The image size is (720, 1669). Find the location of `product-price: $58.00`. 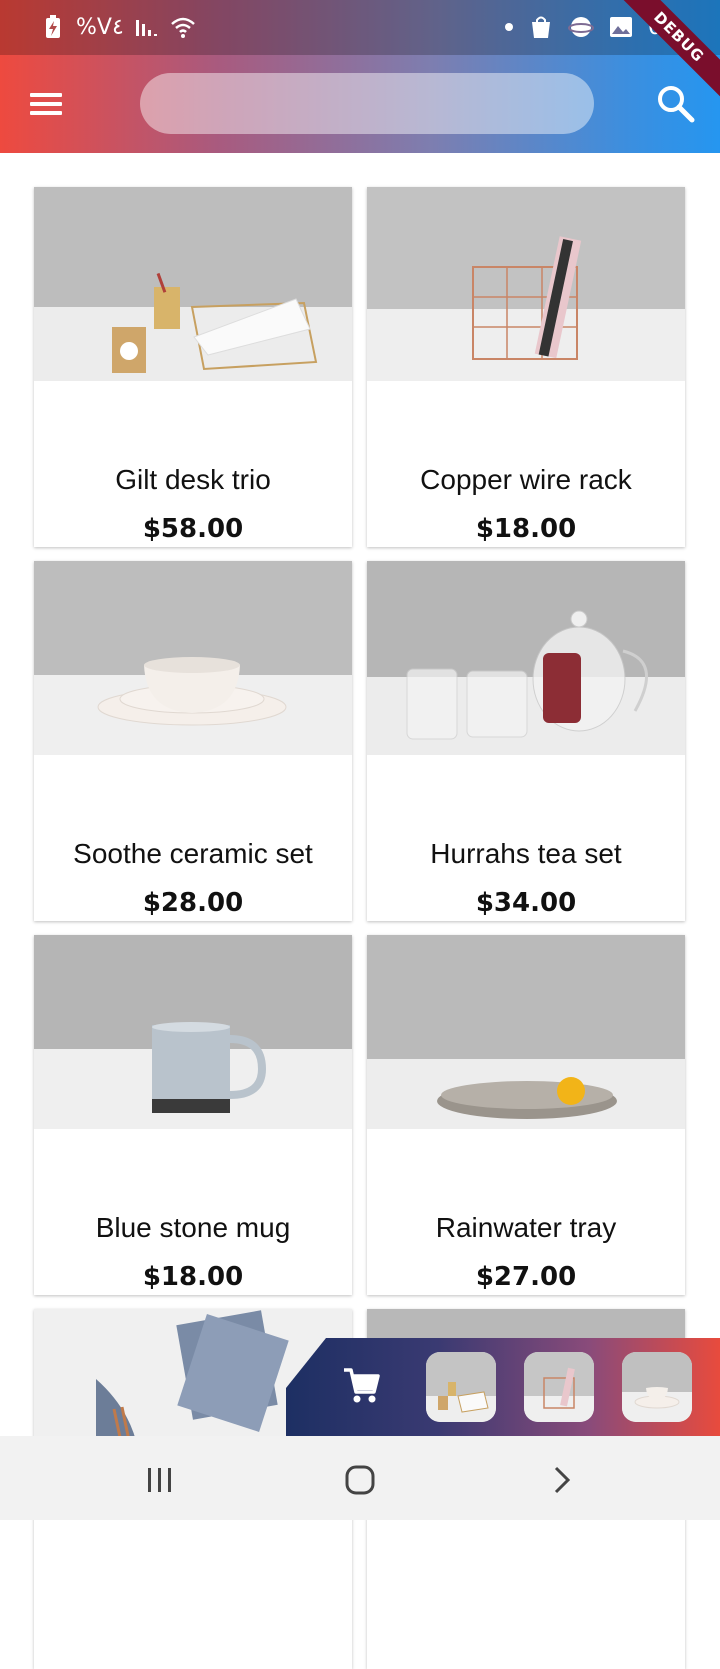

product-price: $58.00 is located at coordinates (193, 529).